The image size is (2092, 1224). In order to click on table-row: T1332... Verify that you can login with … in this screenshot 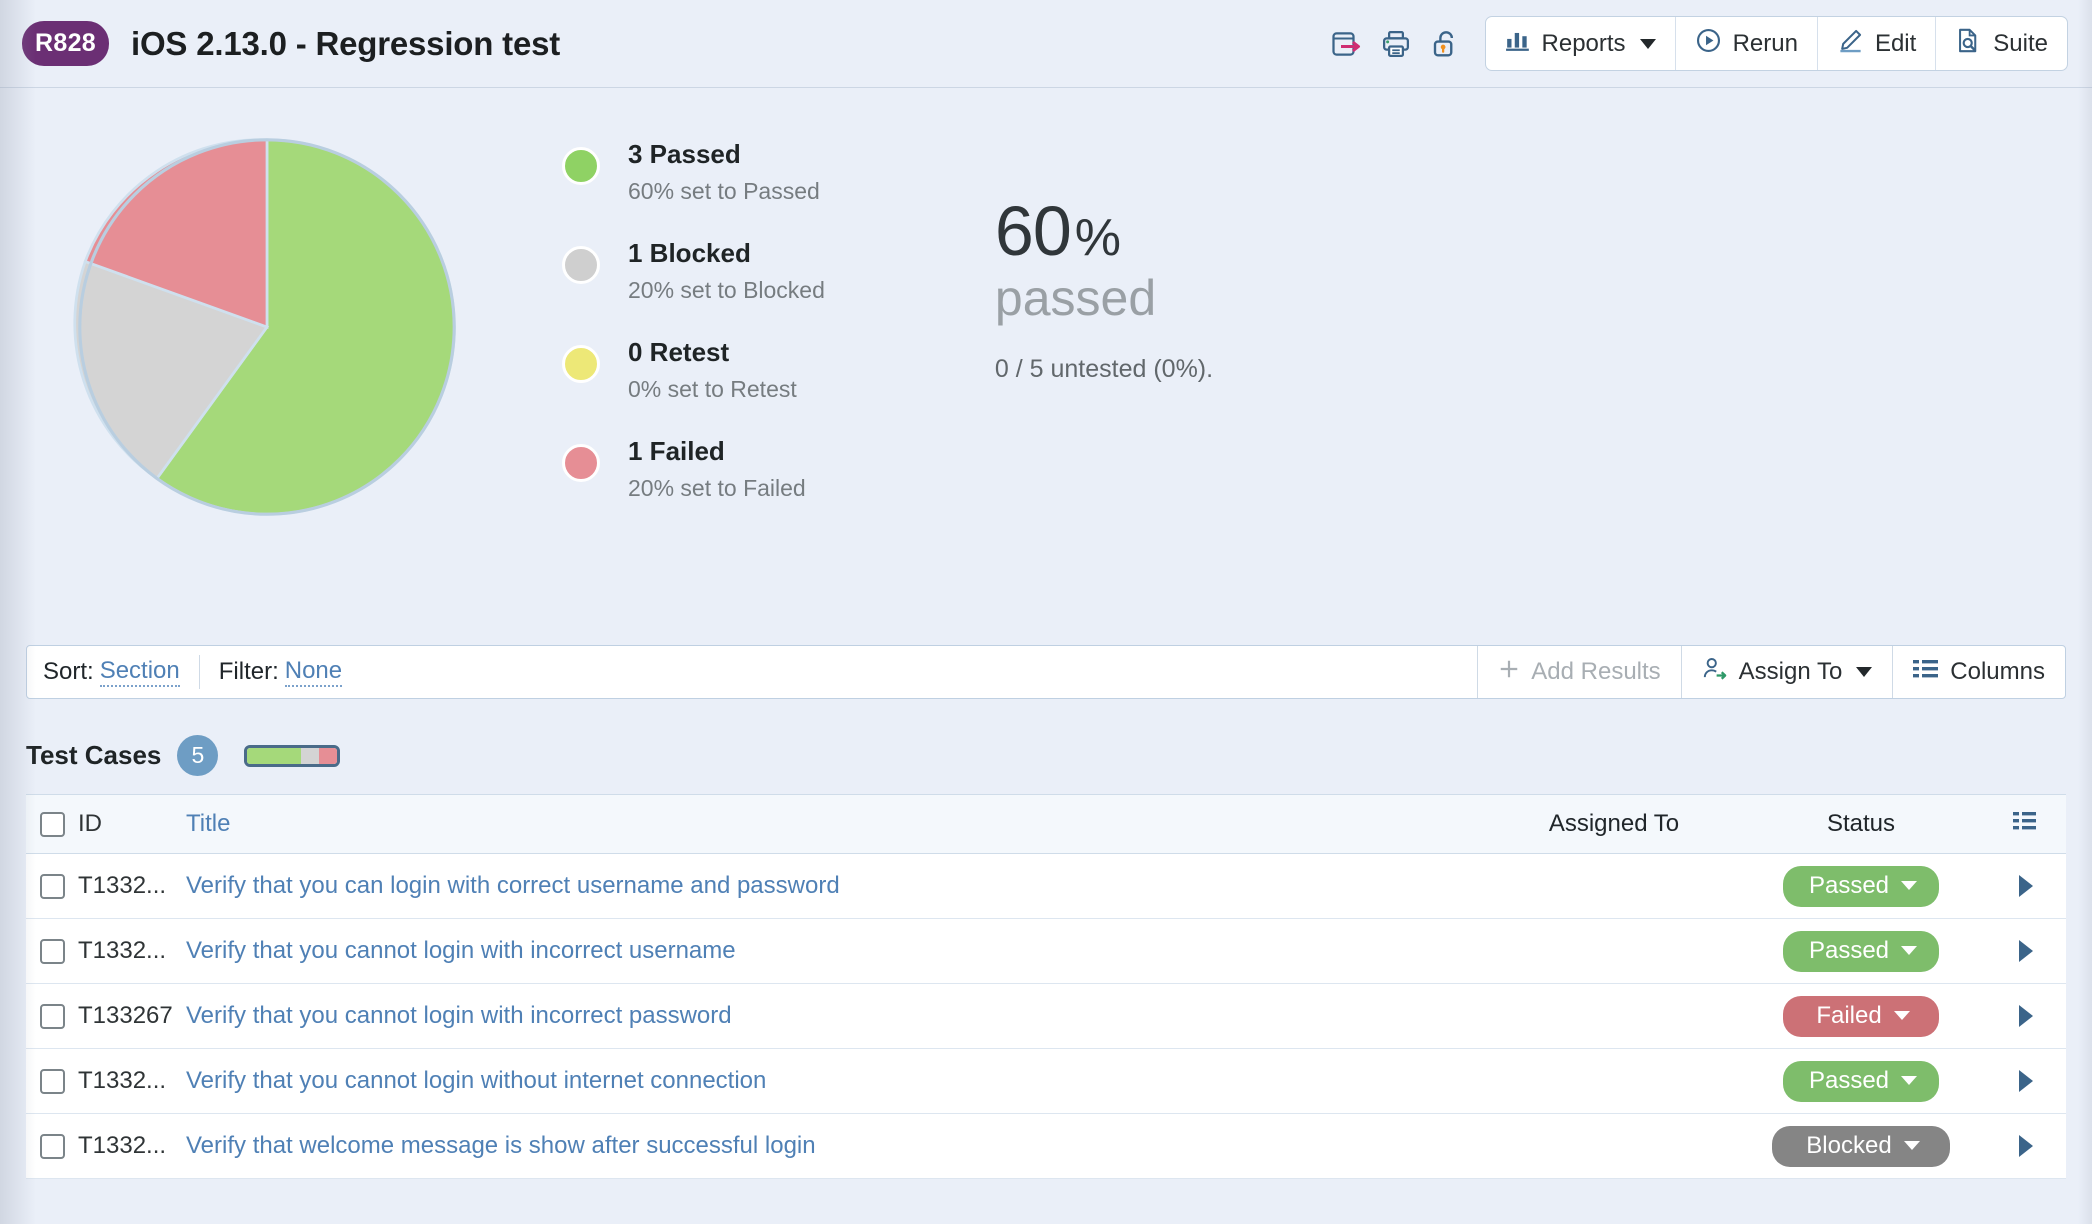, I will do `click(1046, 886)`.